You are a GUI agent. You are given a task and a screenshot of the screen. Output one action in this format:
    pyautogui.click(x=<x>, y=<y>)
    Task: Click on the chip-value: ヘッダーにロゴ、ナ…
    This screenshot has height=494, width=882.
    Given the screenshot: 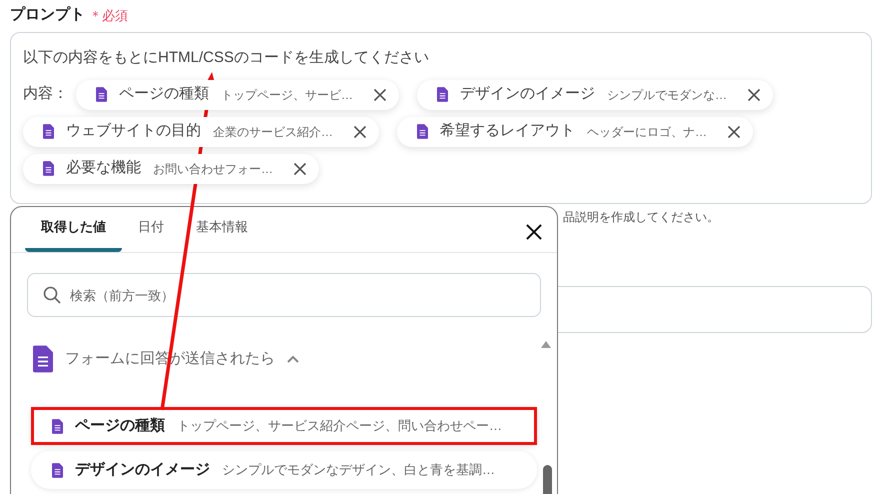 What is the action you would take?
    pyautogui.click(x=647, y=132)
    